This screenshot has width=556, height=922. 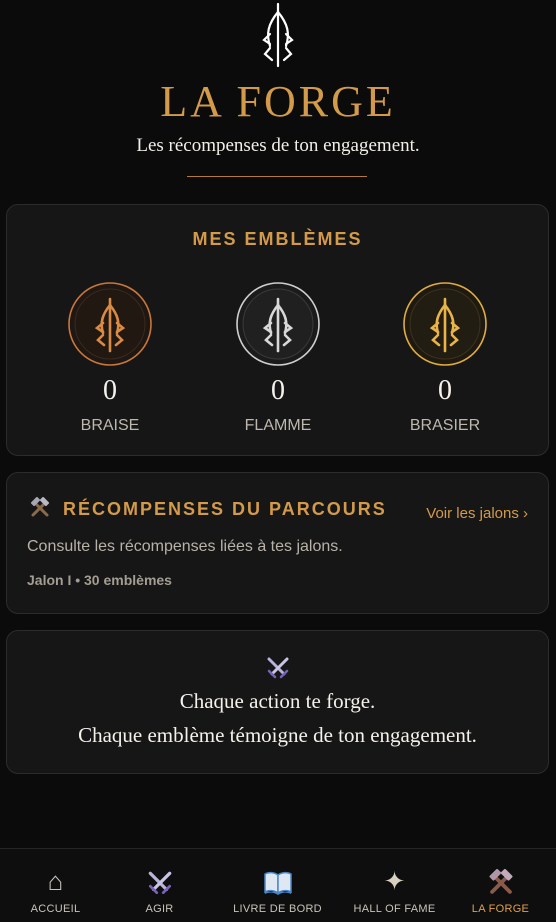 I want to click on brasier-emblem-icon, so click(x=445, y=324).